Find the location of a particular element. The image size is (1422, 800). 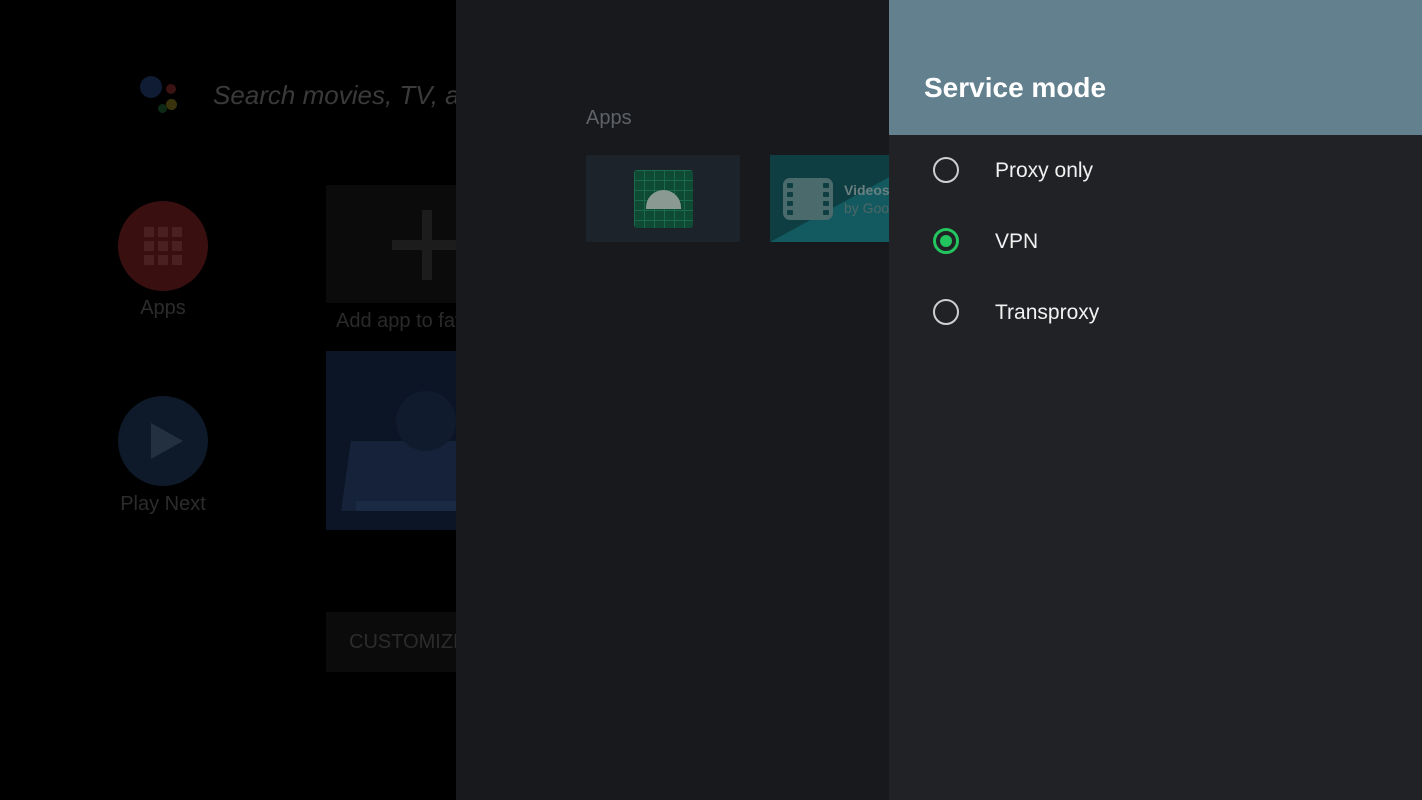

option-label: VPN is located at coordinates (1017, 241).